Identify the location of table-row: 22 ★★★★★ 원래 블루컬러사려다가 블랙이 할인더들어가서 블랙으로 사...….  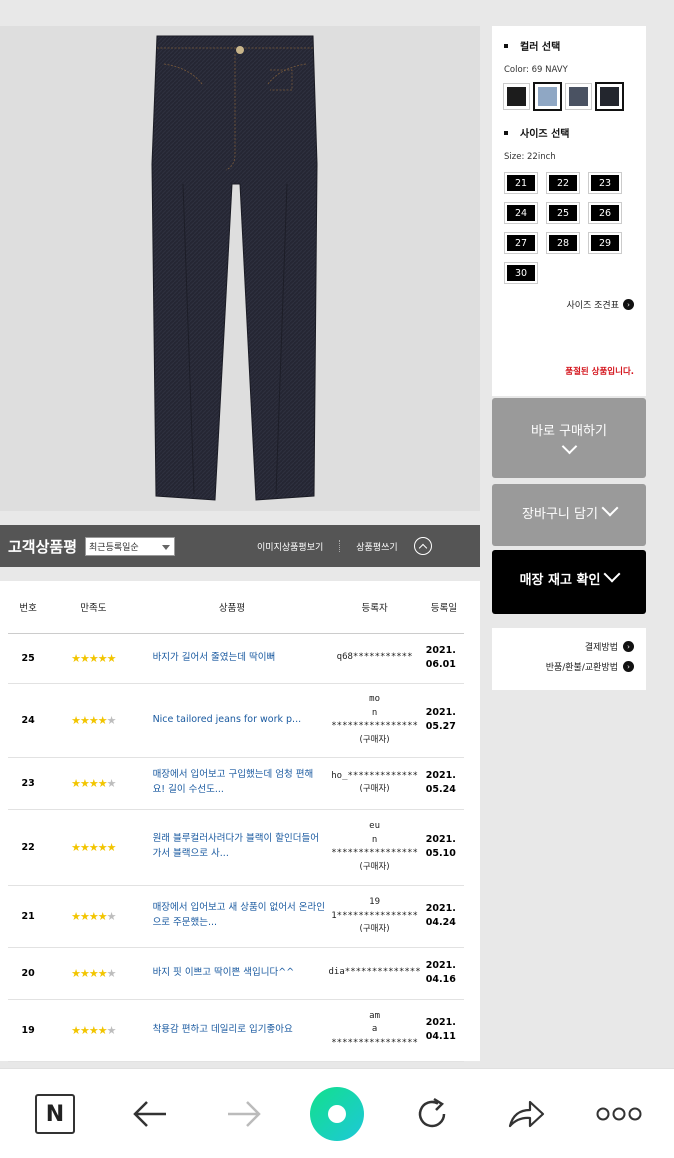
(236, 847).